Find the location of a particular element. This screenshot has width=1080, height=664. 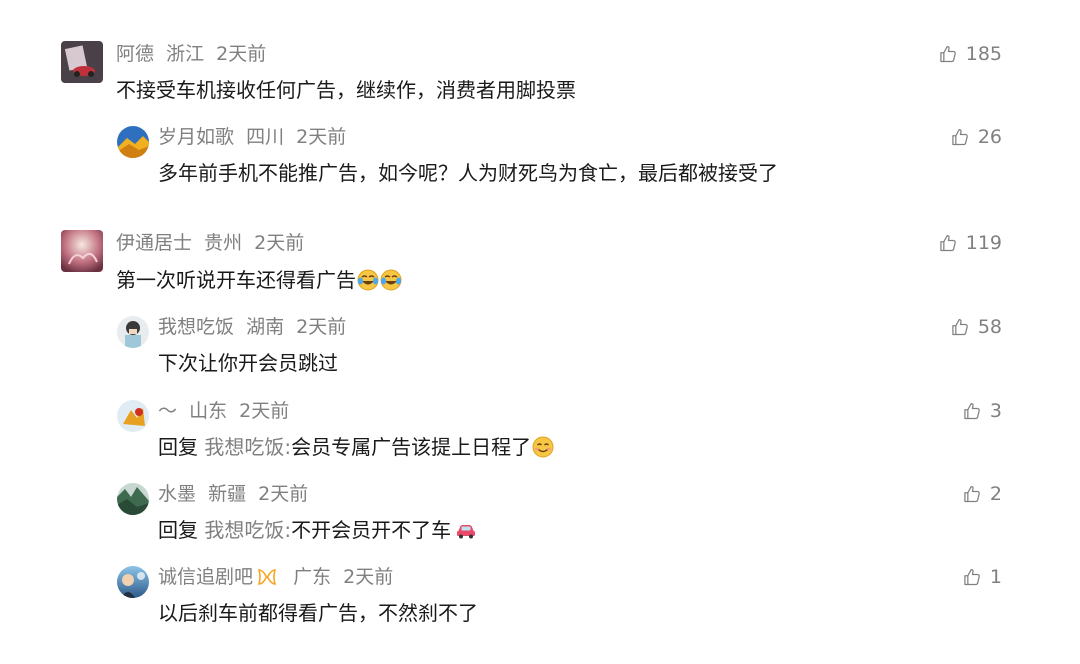

like-button: 2 is located at coordinates (982, 494).